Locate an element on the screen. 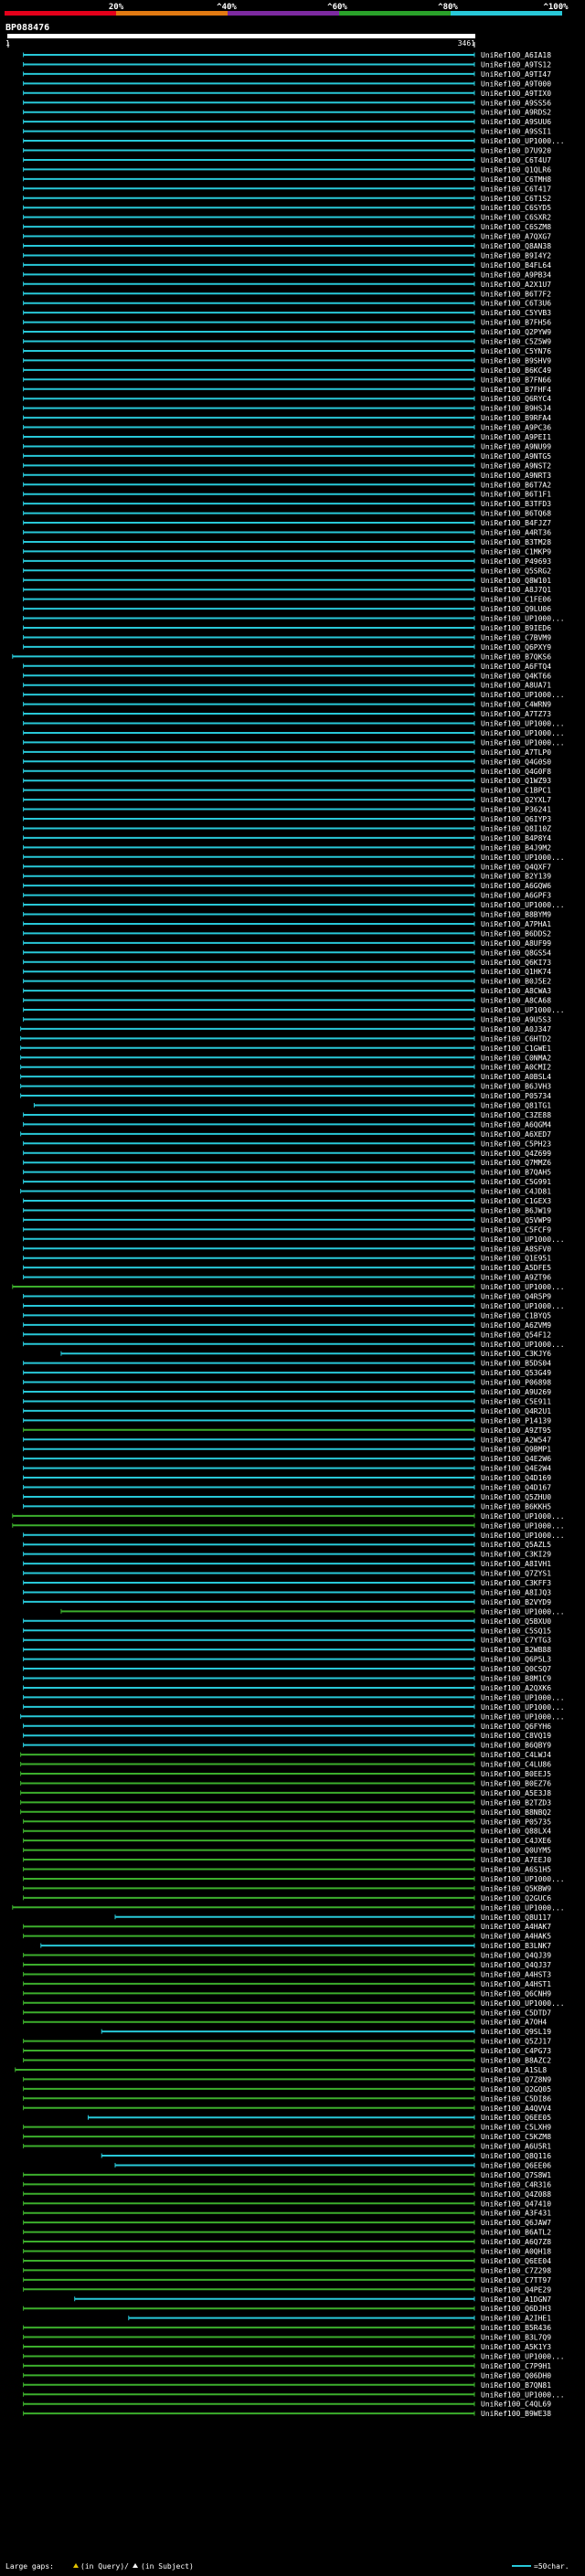 This screenshot has width=585, height=2576. hit-label: UniRef100_B3L7Q9 is located at coordinates (516, 2338).